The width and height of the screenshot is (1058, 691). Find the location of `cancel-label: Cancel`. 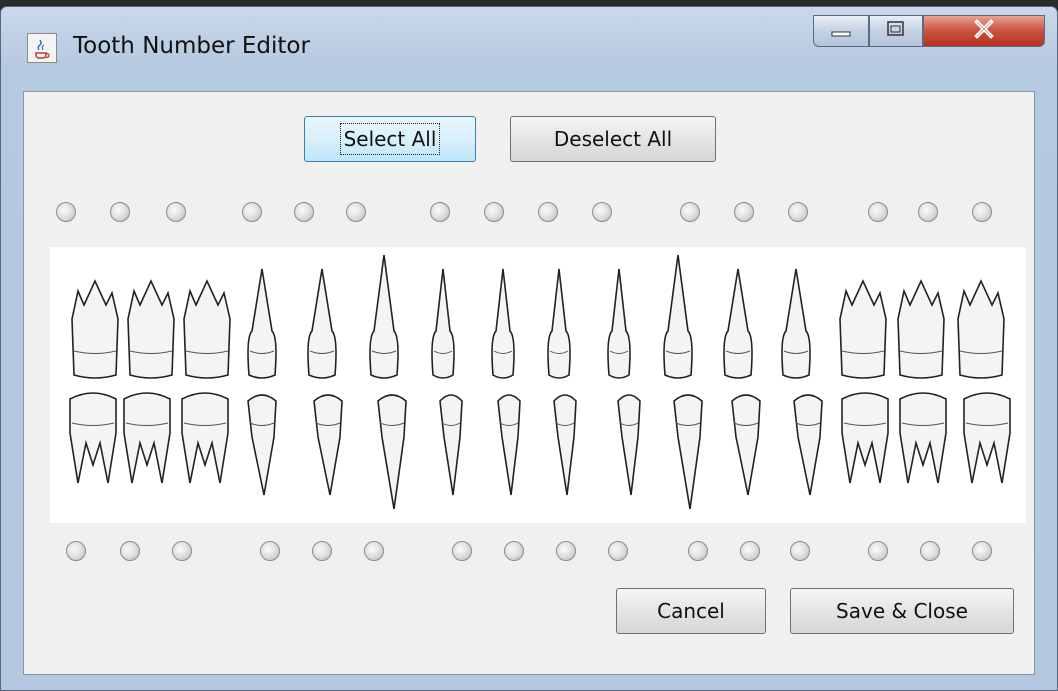

cancel-label: Cancel is located at coordinates (691, 611).